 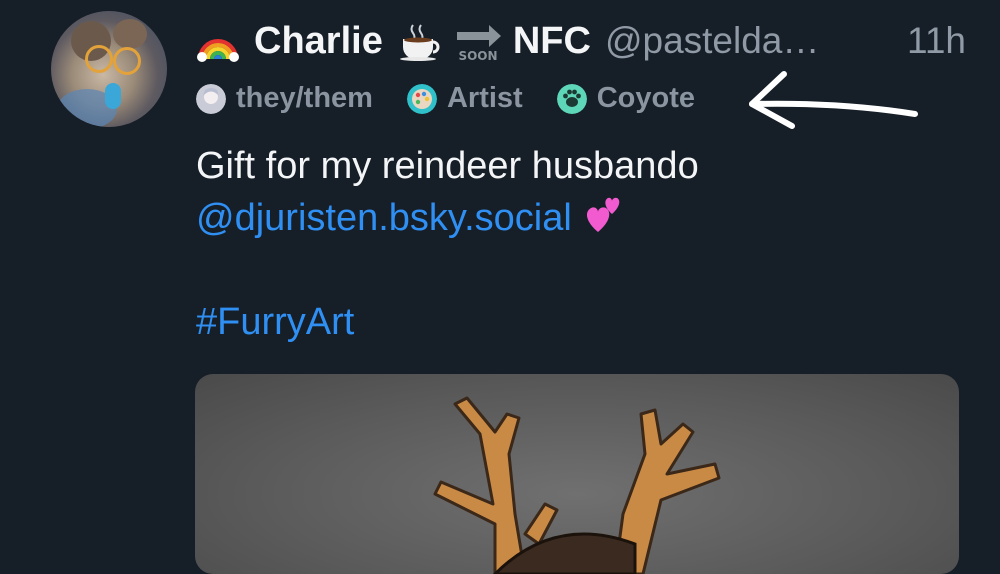 What do you see at coordinates (603, 214) in the screenshot?
I see `two-hearts-icon` at bounding box center [603, 214].